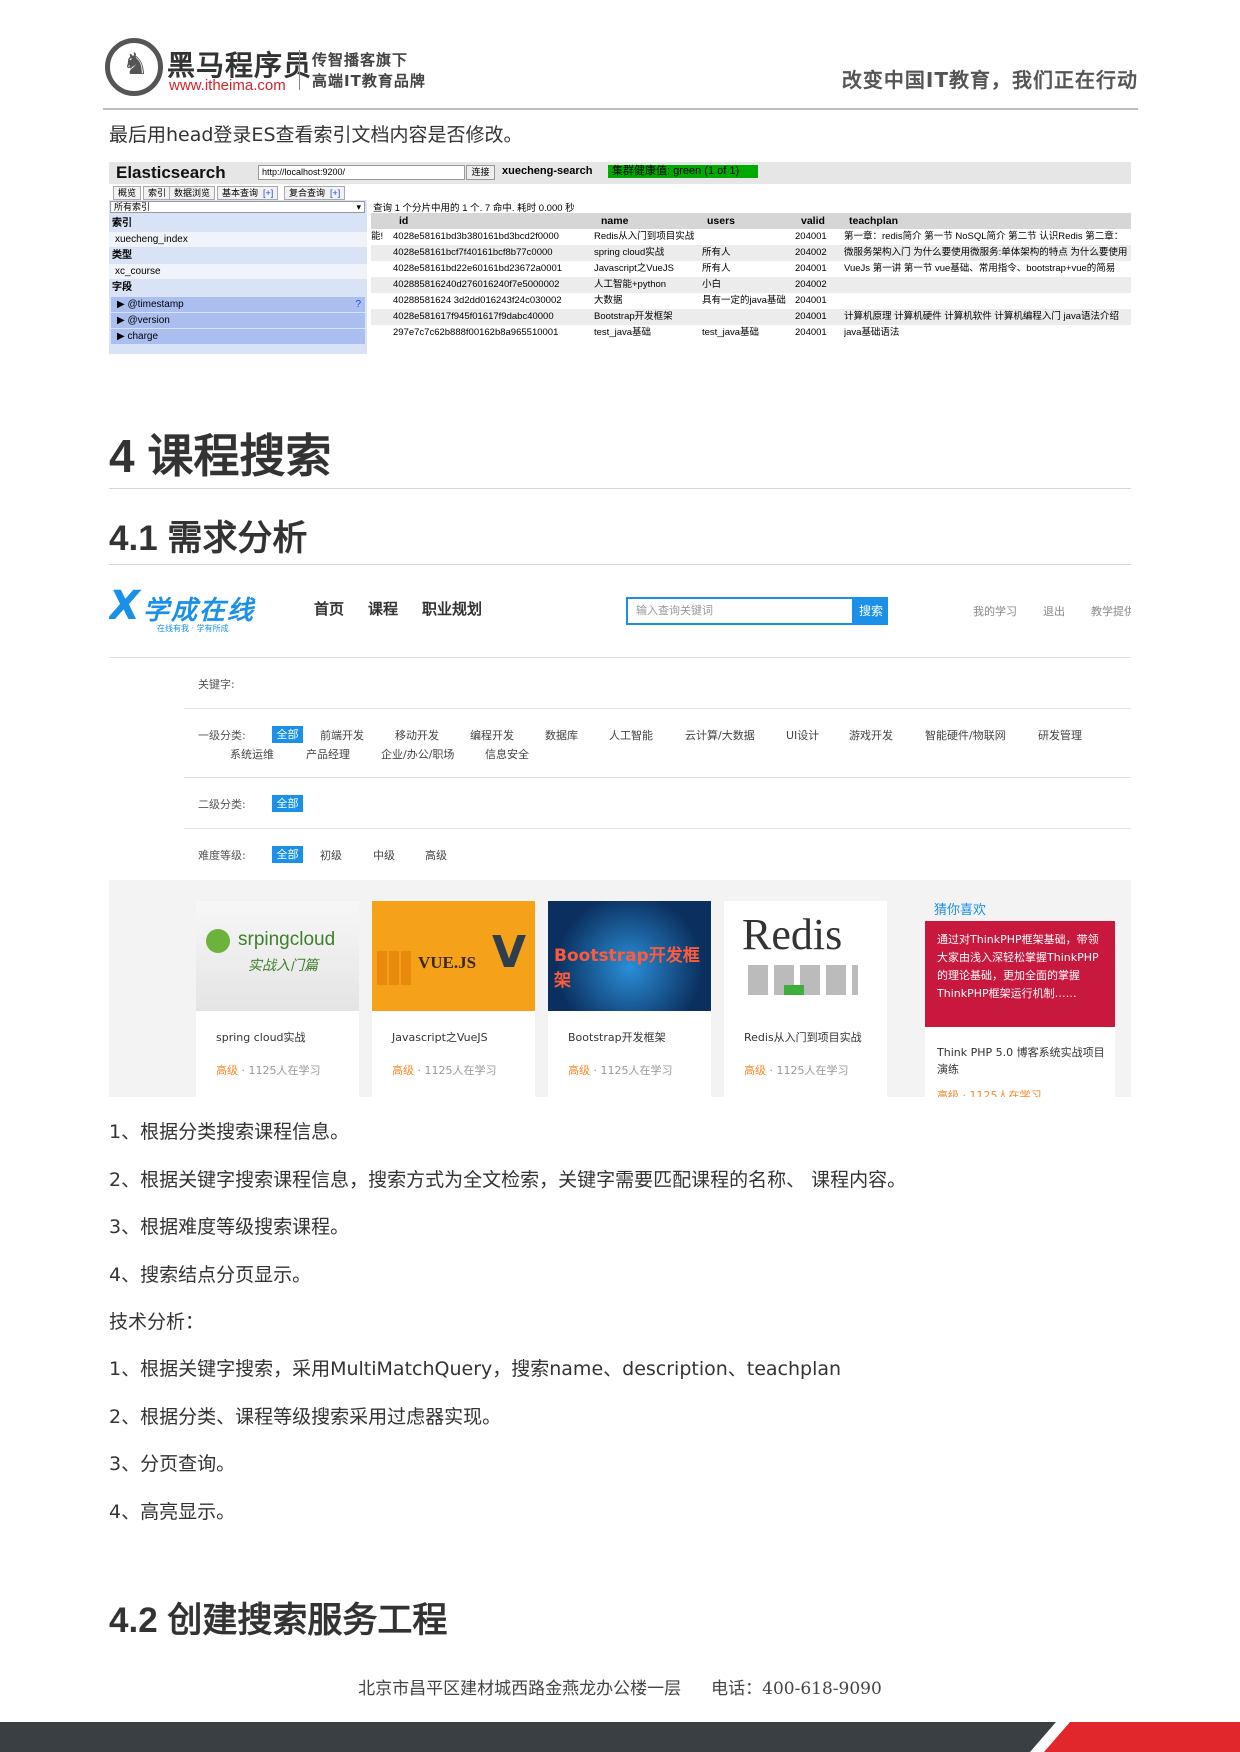 This screenshot has width=1240, height=1752. Describe the element at coordinates (287, 734) in the screenshot. I see `cat1-all-option: 全部` at that location.